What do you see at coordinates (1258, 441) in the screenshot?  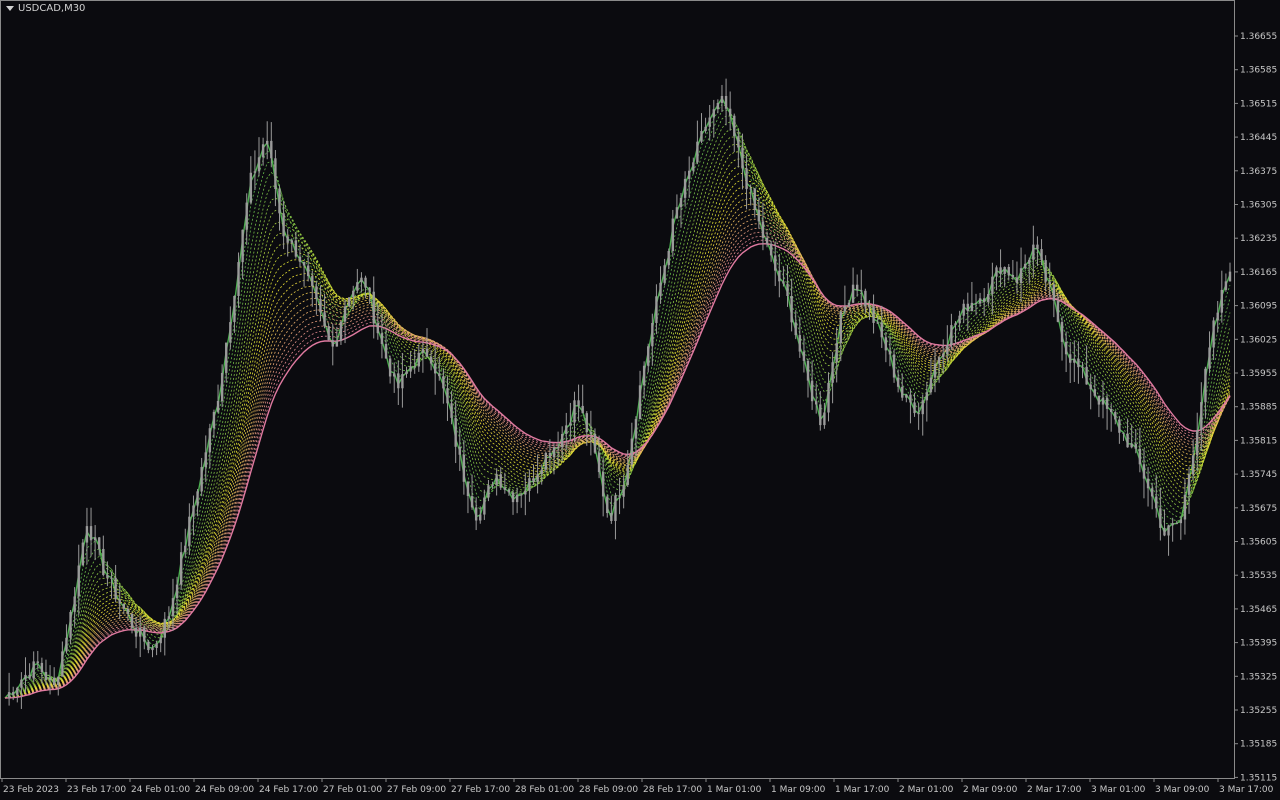 I see `y-tick-label: 1.35815` at bounding box center [1258, 441].